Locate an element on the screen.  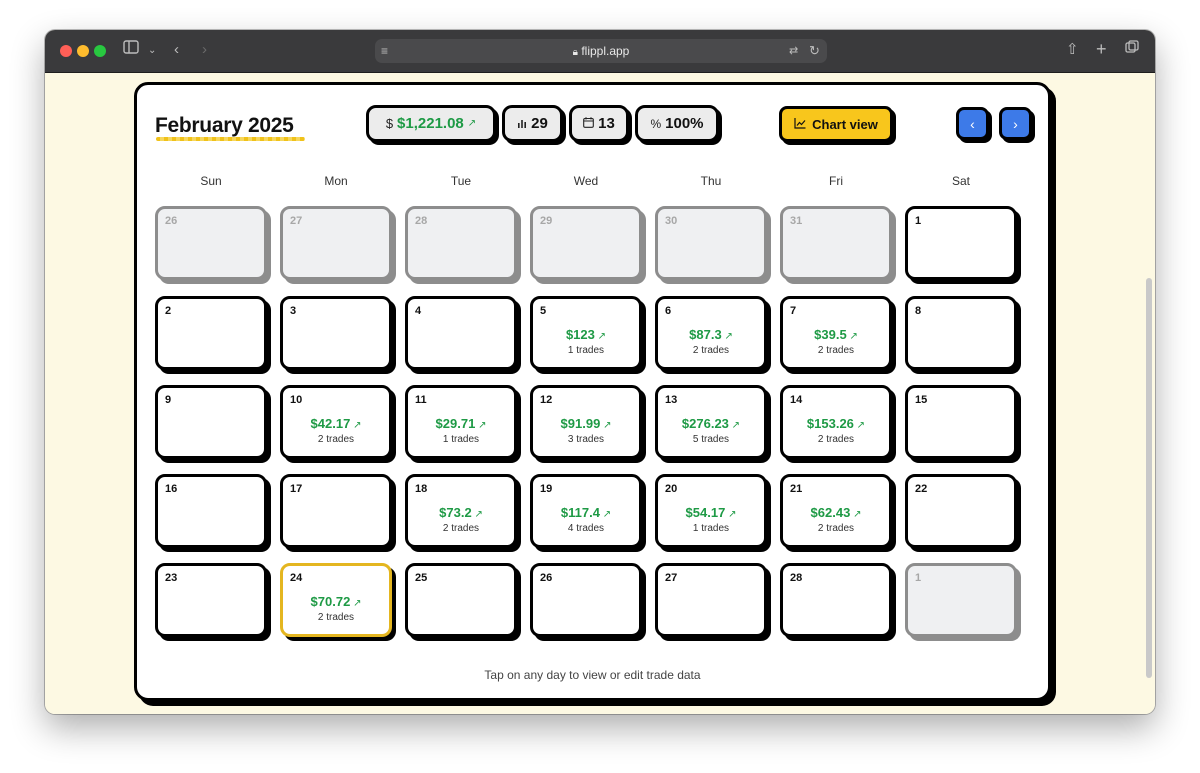
close-window-button is located at coordinates (66, 51).